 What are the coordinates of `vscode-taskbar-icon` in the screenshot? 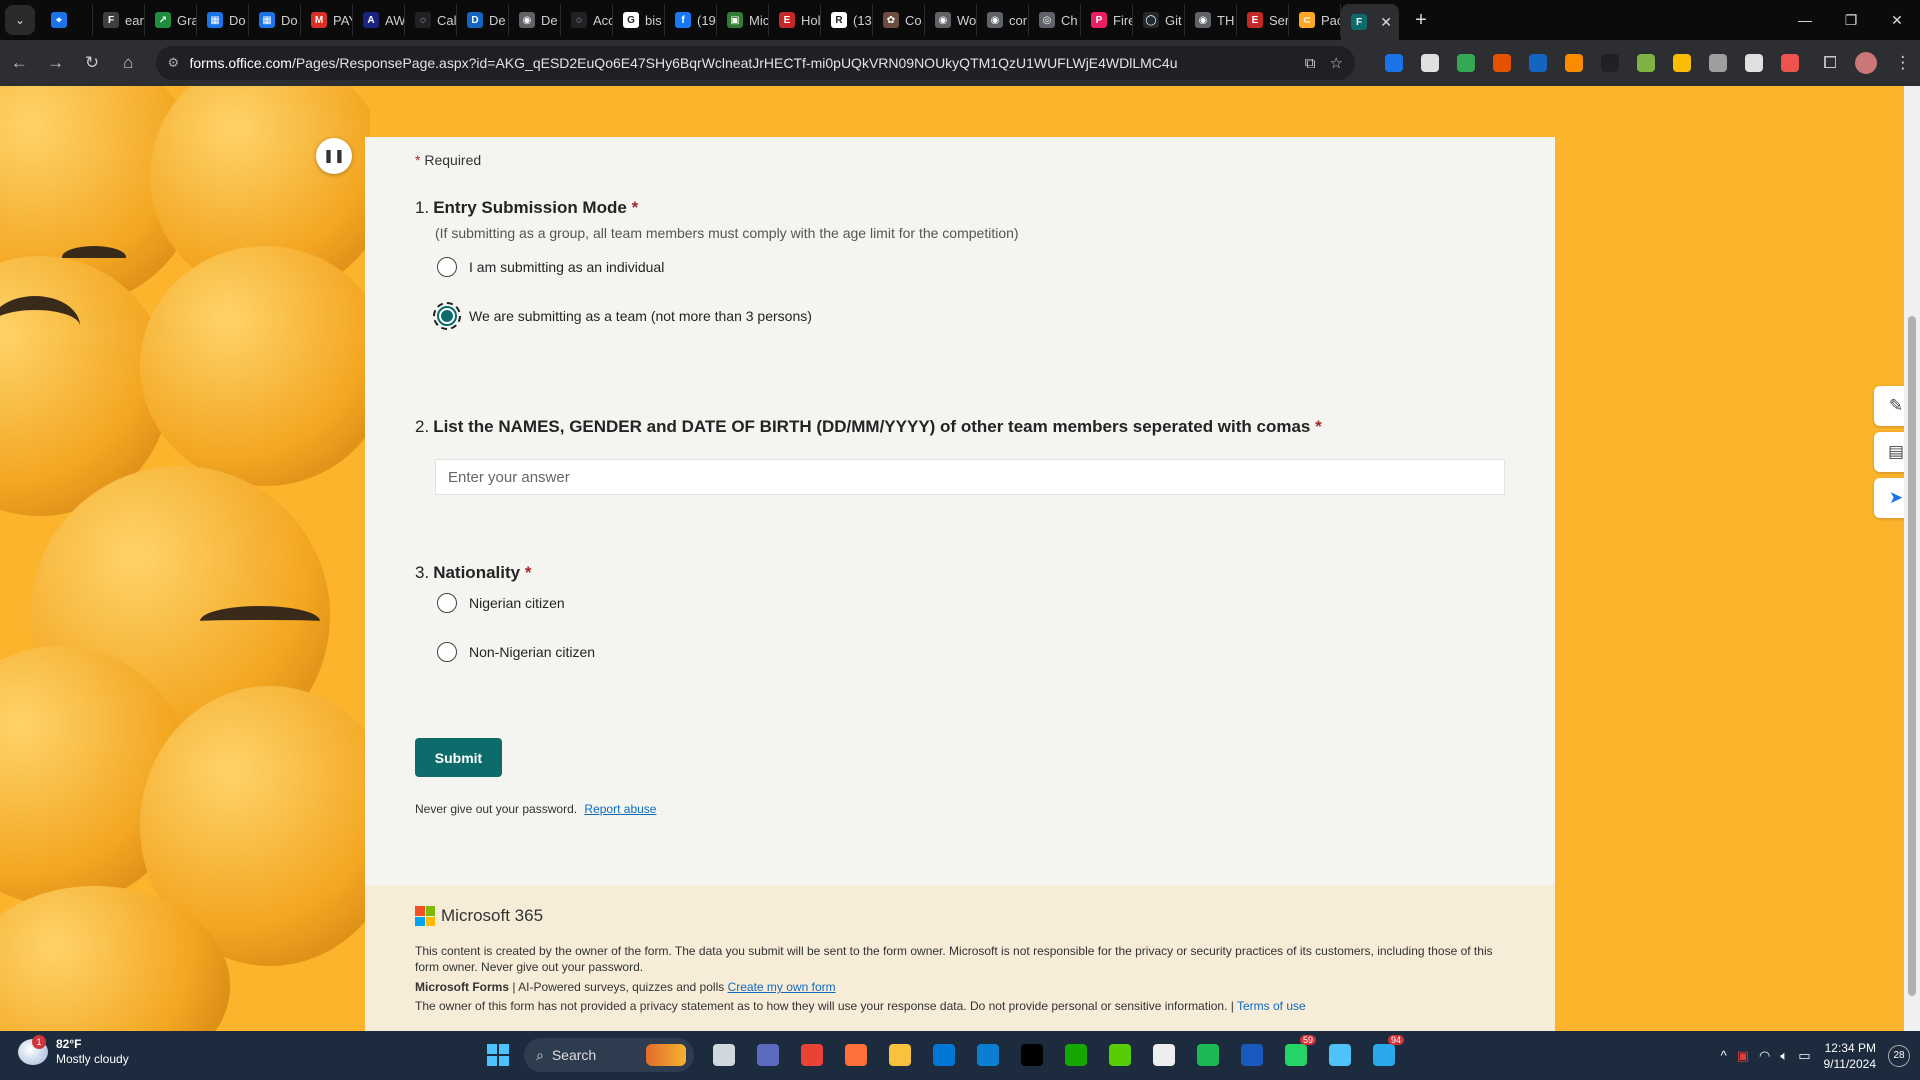 It's located at (988, 1055).